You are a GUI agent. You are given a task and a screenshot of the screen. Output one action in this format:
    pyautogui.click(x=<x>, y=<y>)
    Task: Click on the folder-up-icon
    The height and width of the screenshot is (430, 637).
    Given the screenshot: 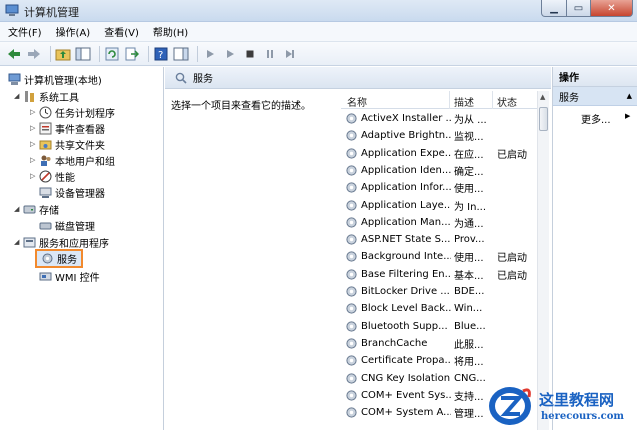 What is the action you would take?
    pyautogui.click(x=63, y=54)
    